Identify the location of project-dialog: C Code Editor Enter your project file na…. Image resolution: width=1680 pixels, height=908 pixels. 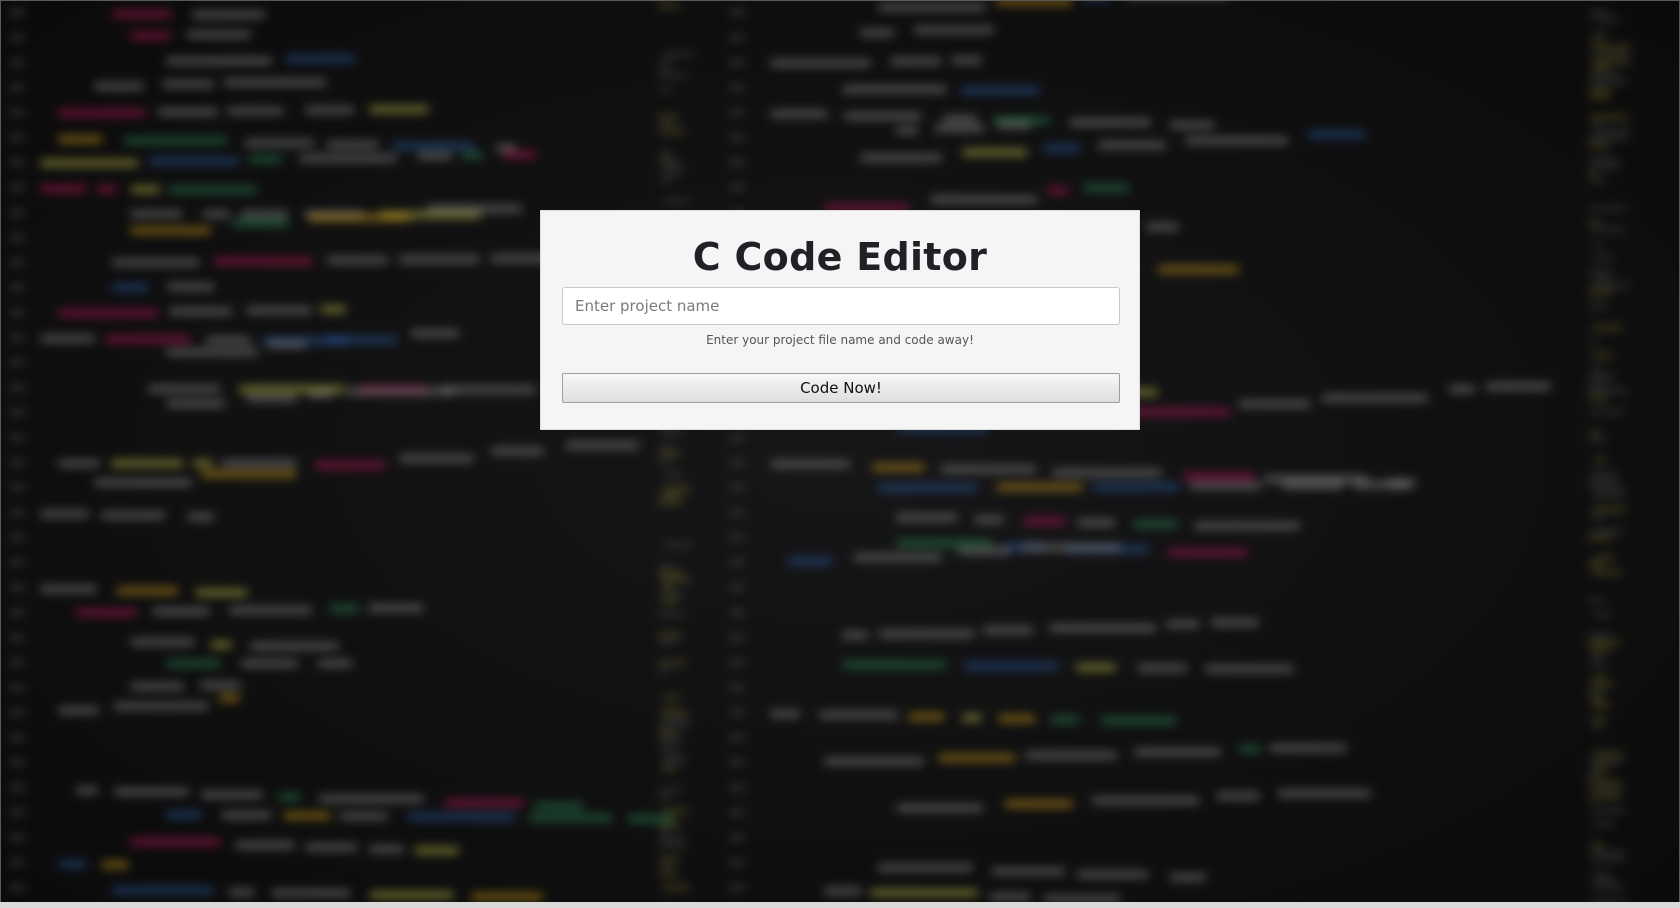
(840, 320).